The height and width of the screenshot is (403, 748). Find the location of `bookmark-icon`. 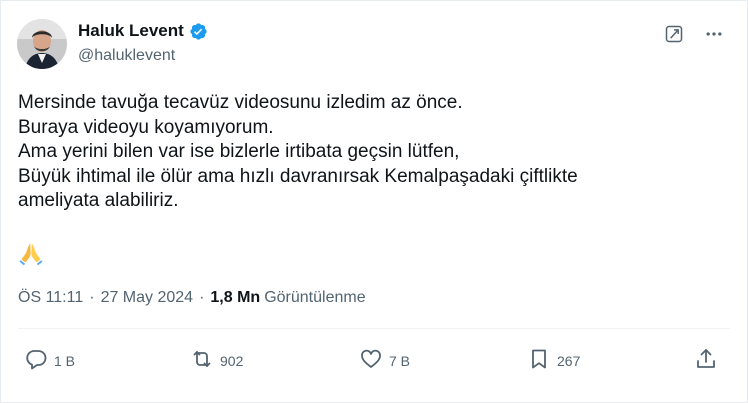

bookmark-icon is located at coordinates (539, 360).